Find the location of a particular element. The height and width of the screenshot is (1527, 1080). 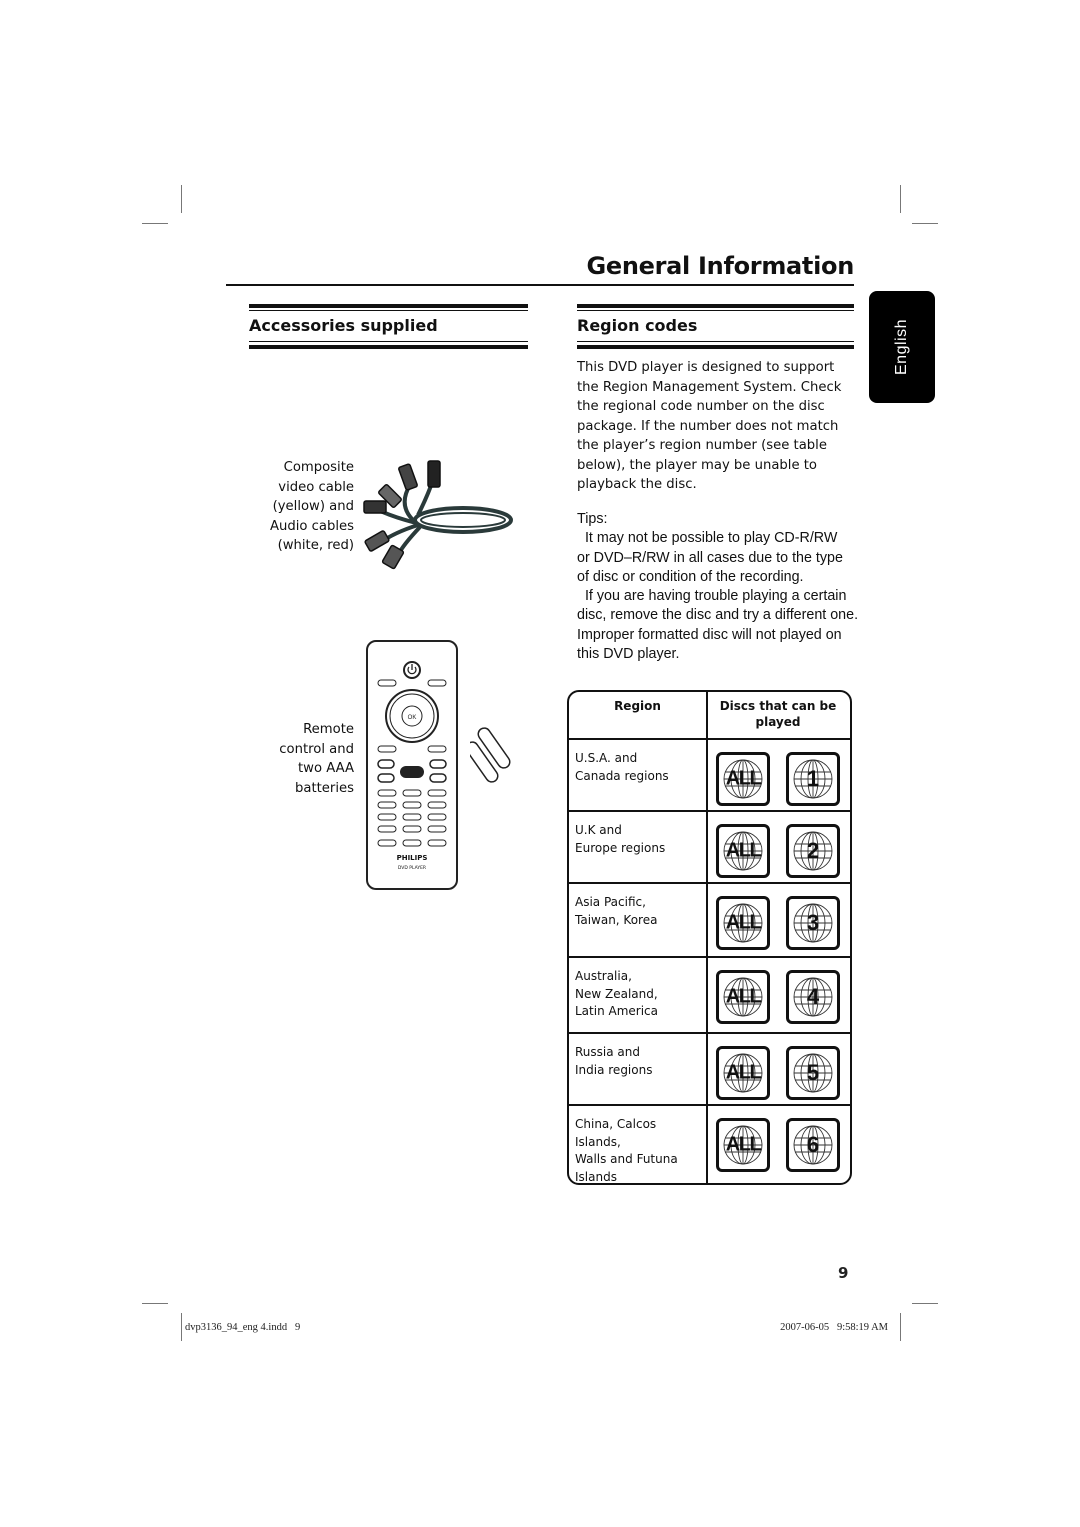

region-name-line: Taiwan, Korea is located at coordinates (616, 919).